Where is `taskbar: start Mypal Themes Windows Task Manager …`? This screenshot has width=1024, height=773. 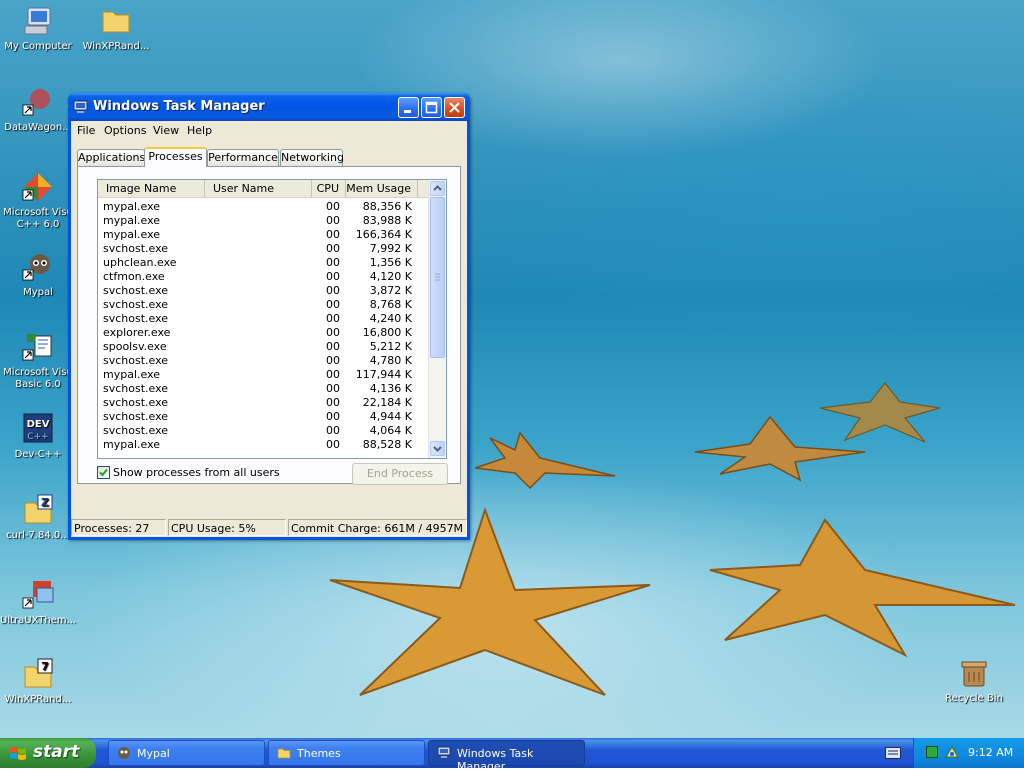
taskbar: start Mypal Themes Windows Task Manager … is located at coordinates (512, 755).